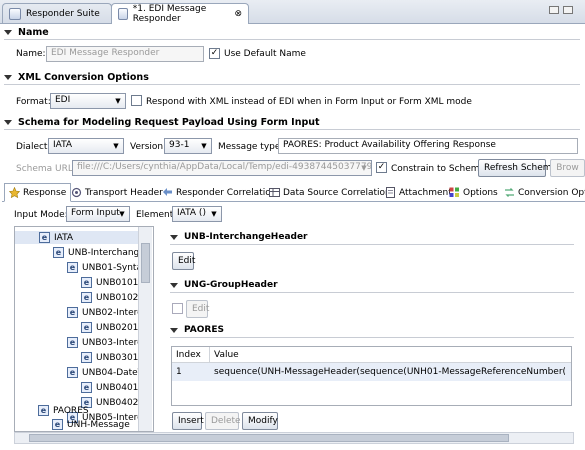 Image resolution: width=585 pixels, height=450 pixels. What do you see at coordinates (381, 167) in the screenshot?
I see `constrain-schema-checkbox: ✓` at bounding box center [381, 167].